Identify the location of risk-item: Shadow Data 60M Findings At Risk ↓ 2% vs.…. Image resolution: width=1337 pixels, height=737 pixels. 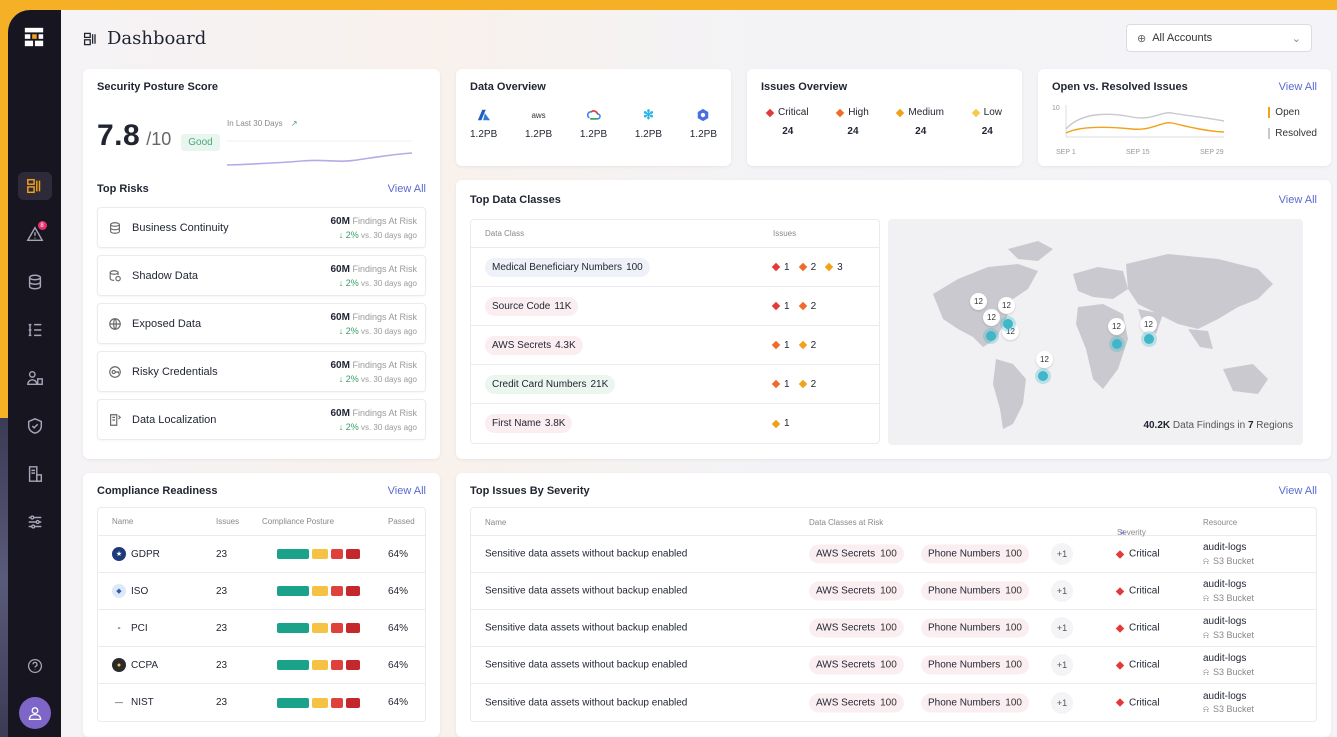
(261, 275).